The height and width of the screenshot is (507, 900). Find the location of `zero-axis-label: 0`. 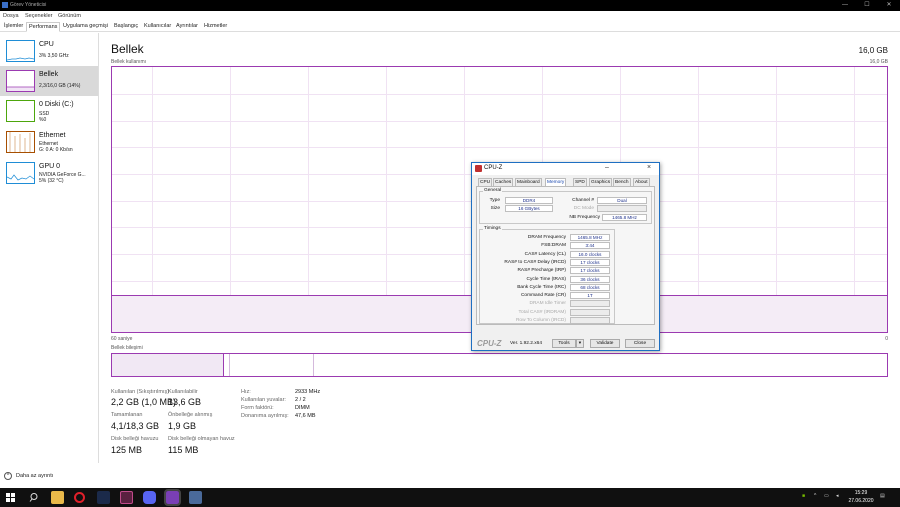

zero-axis-label: 0 is located at coordinates (886, 339).